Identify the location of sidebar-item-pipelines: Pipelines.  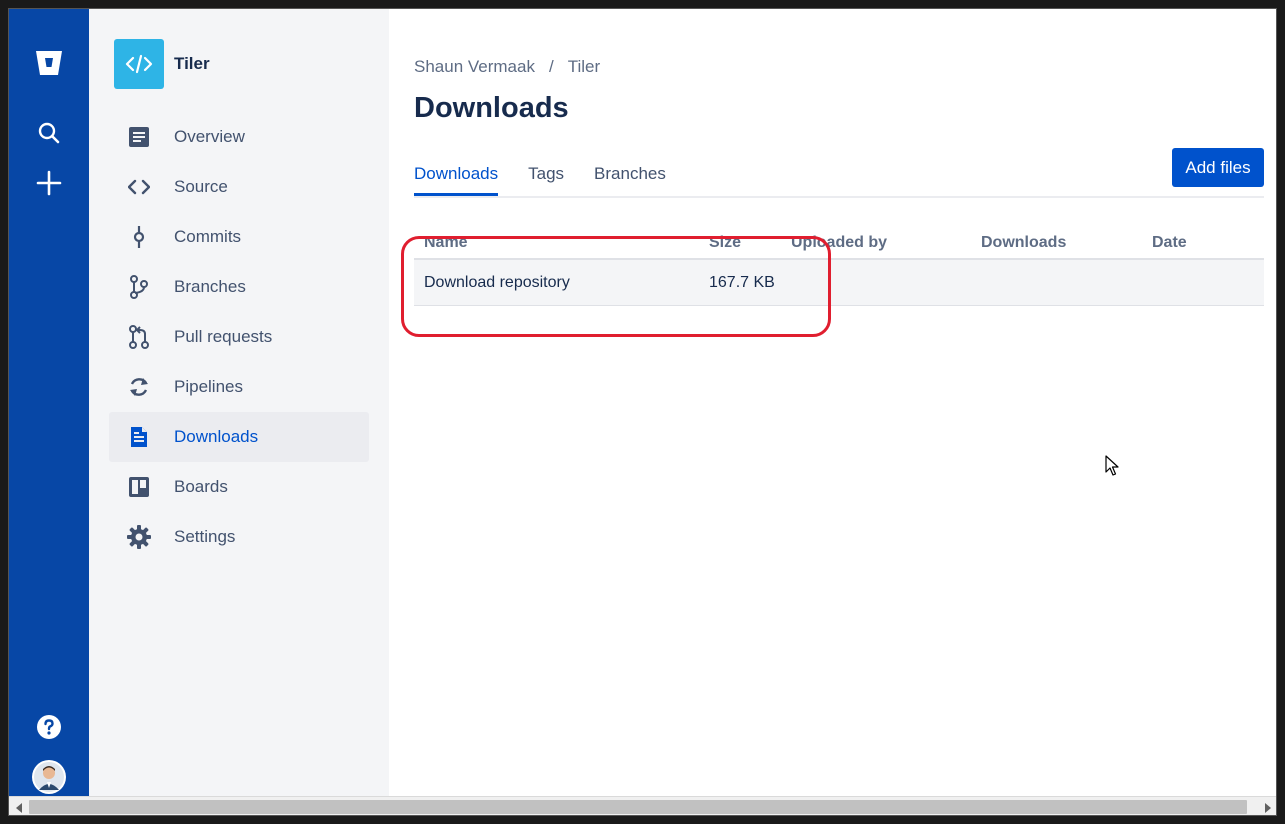
(239, 387).